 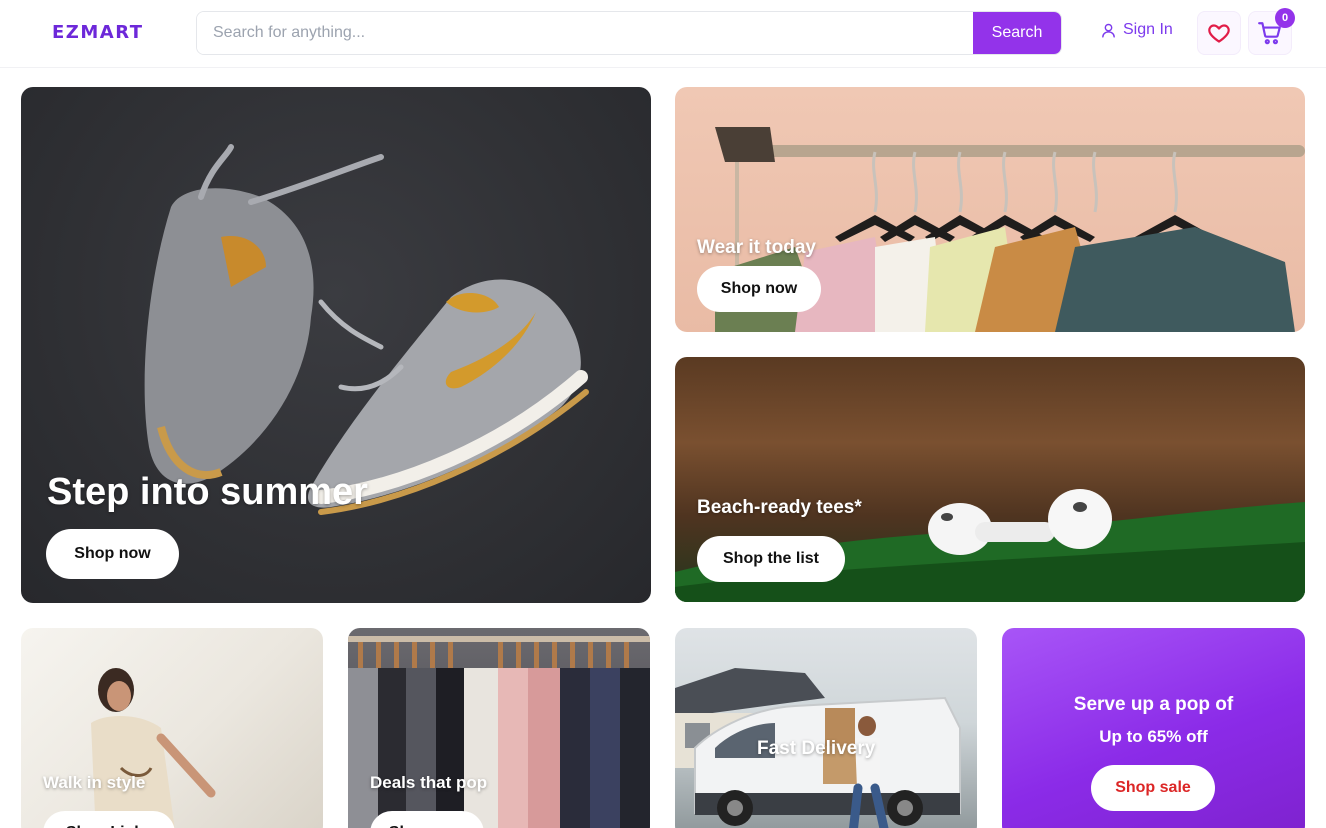 What do you see at coordinates (779, 507) in the screenshot?
I see `beach-title: Beach-ready tees*` at bounding box center [779, 507].